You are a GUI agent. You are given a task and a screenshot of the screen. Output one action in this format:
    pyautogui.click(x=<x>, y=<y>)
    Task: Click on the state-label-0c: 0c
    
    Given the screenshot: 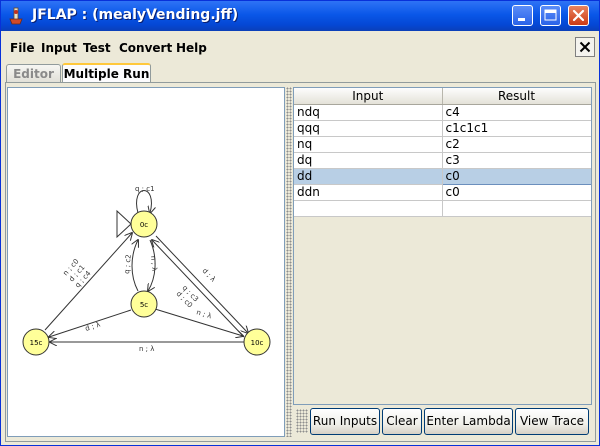 What is the action you would take?
    pyautogui.click(x=144, y=225)
    